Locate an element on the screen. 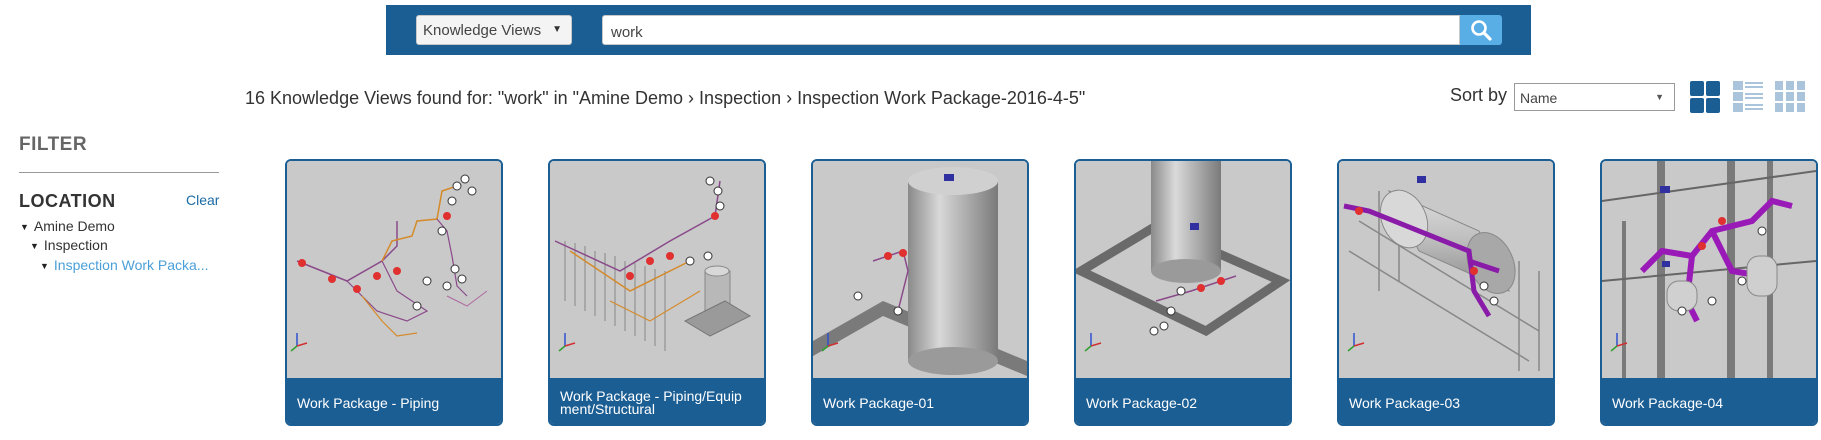 This screenshot has width=1821, height=440. knowledge-view-card: Work Package - Piping is located at coordinates (394, 292).